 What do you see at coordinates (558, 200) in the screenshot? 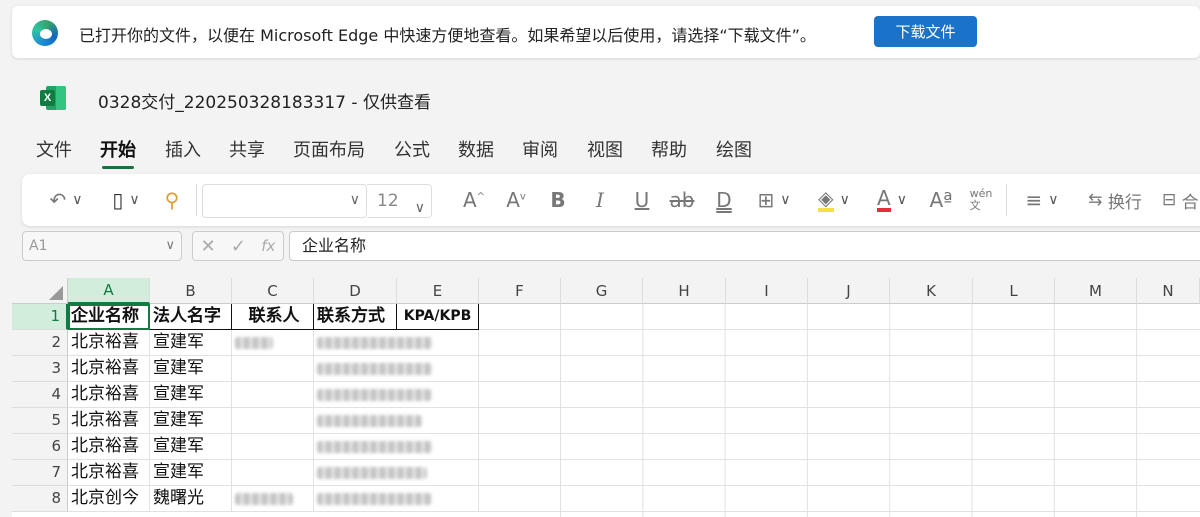
I see `bold-button: B` at bounding box center [558, 200].